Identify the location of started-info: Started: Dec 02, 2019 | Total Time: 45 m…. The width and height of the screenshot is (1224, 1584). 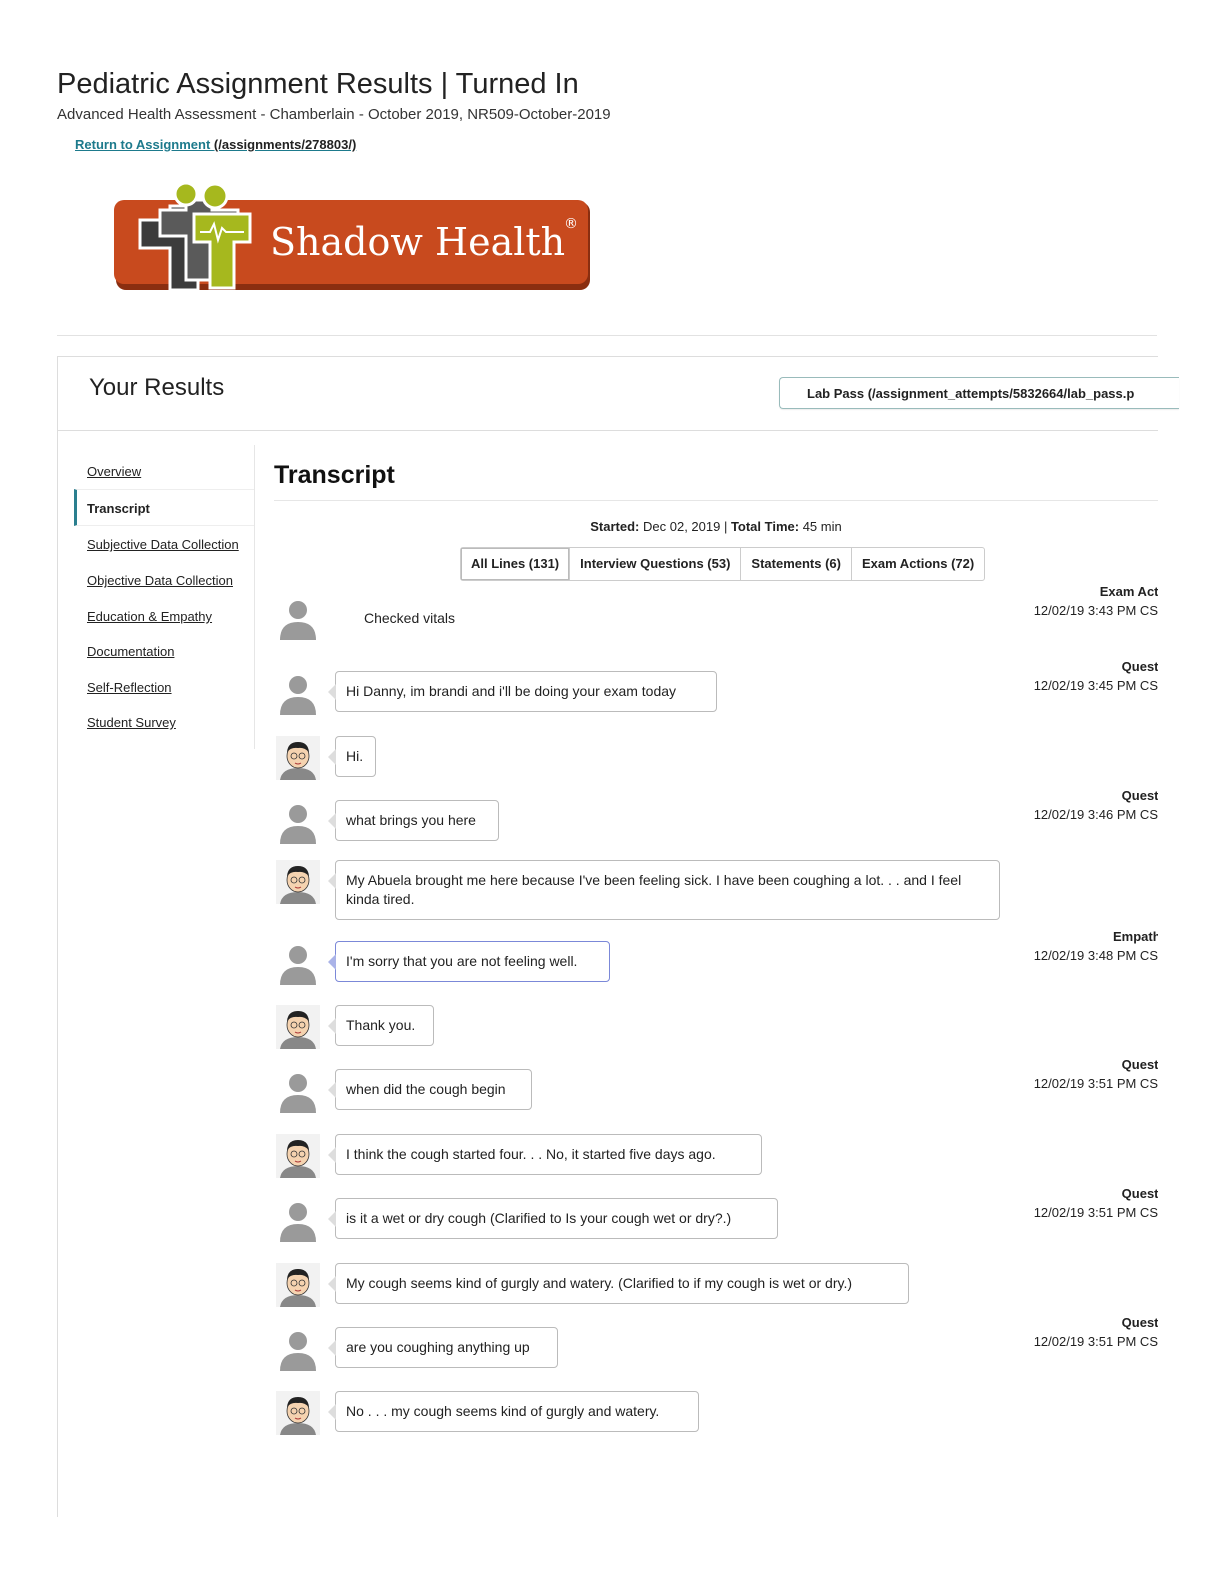
(716, 526).